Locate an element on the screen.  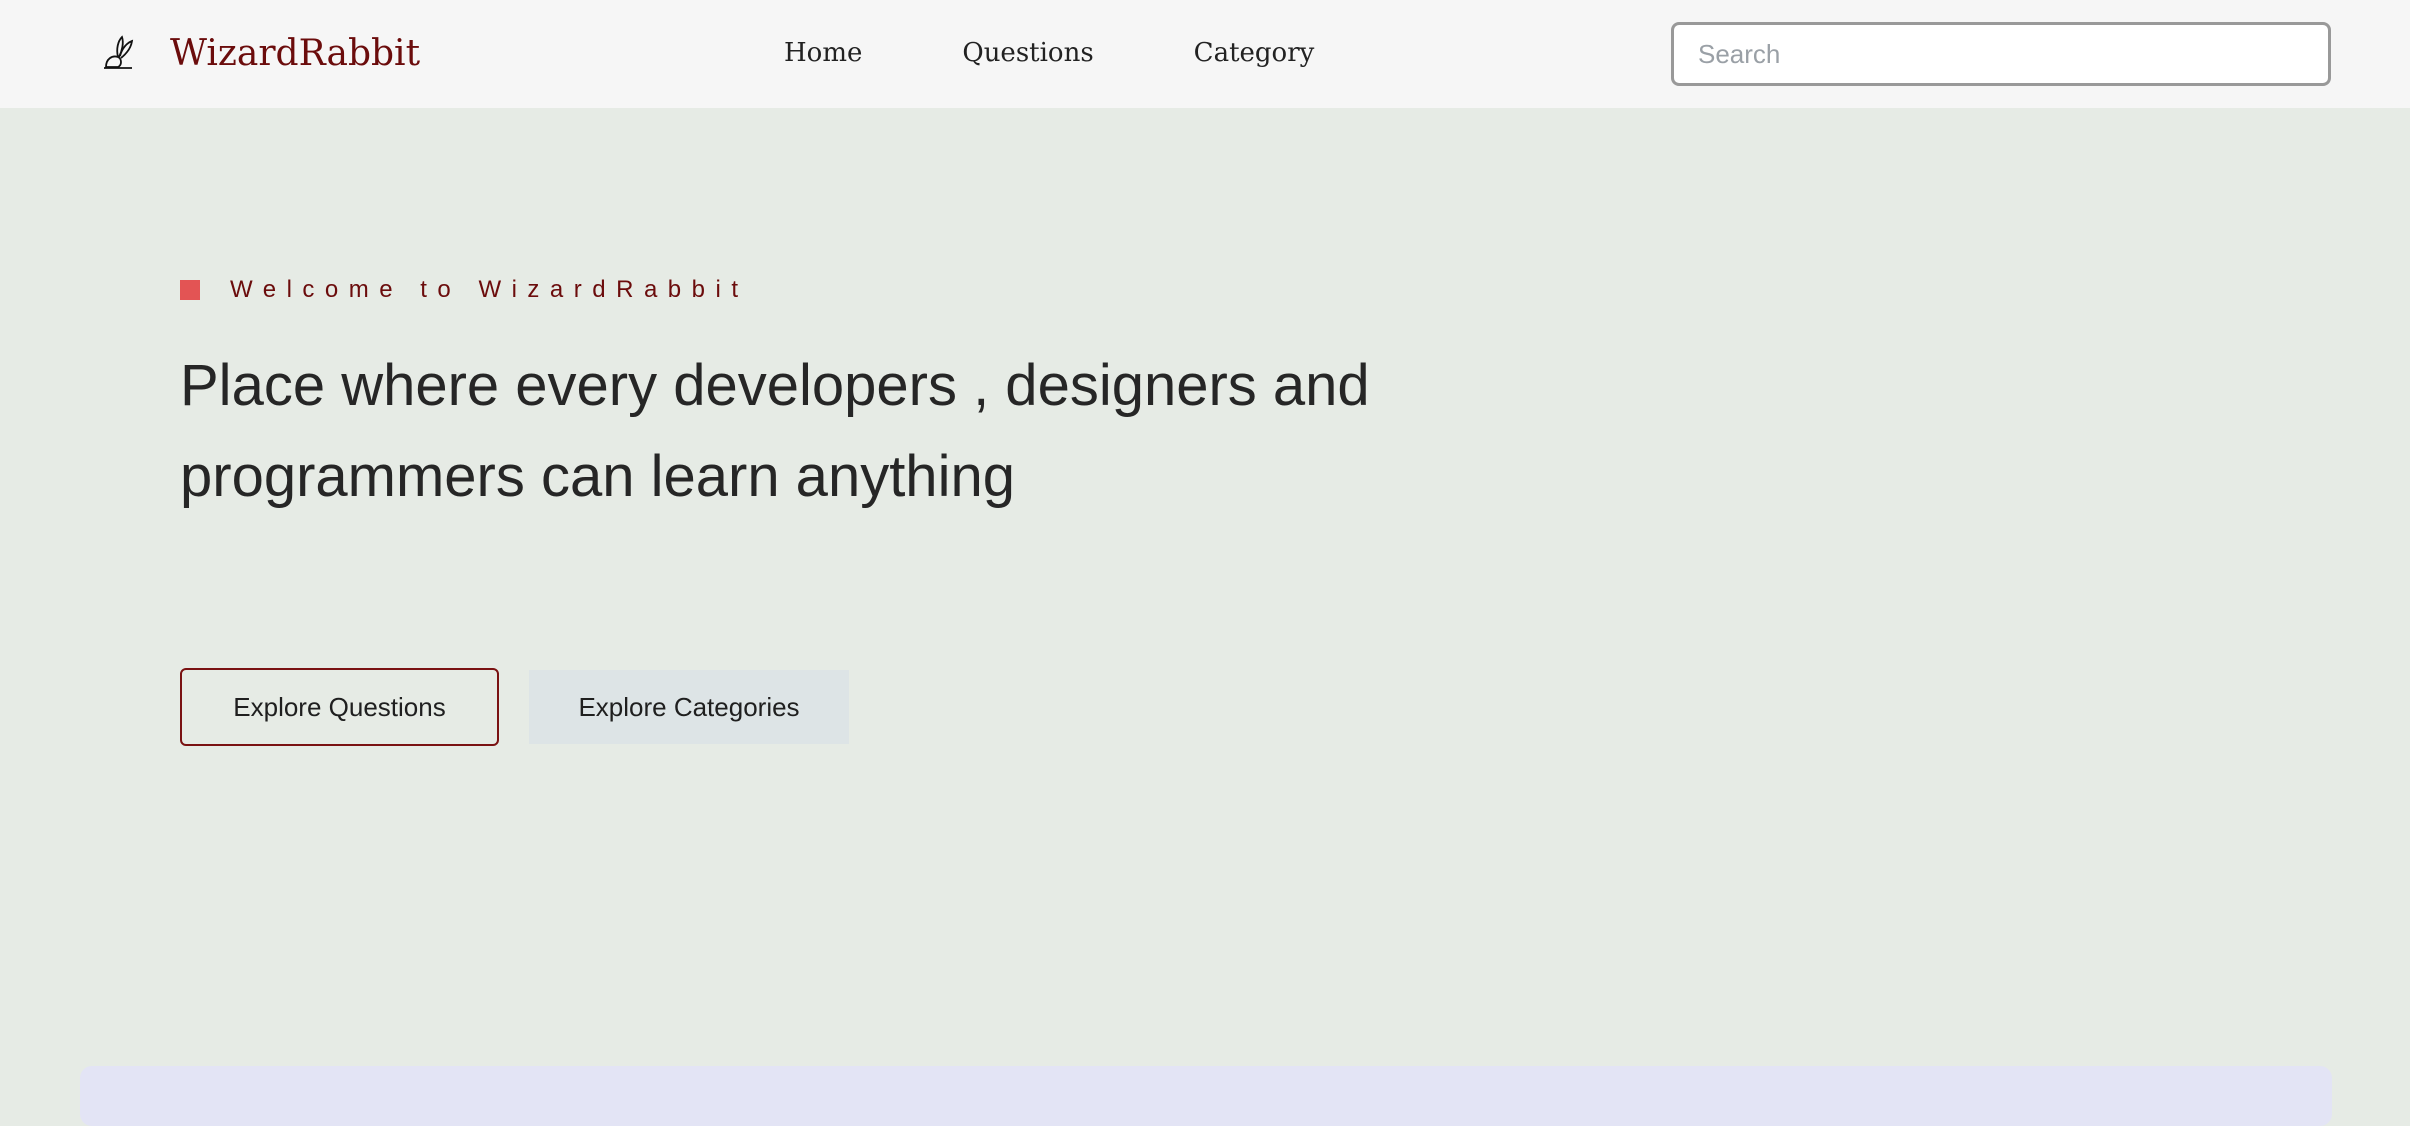
nav-home: Home is located at coordinates (823, 53).